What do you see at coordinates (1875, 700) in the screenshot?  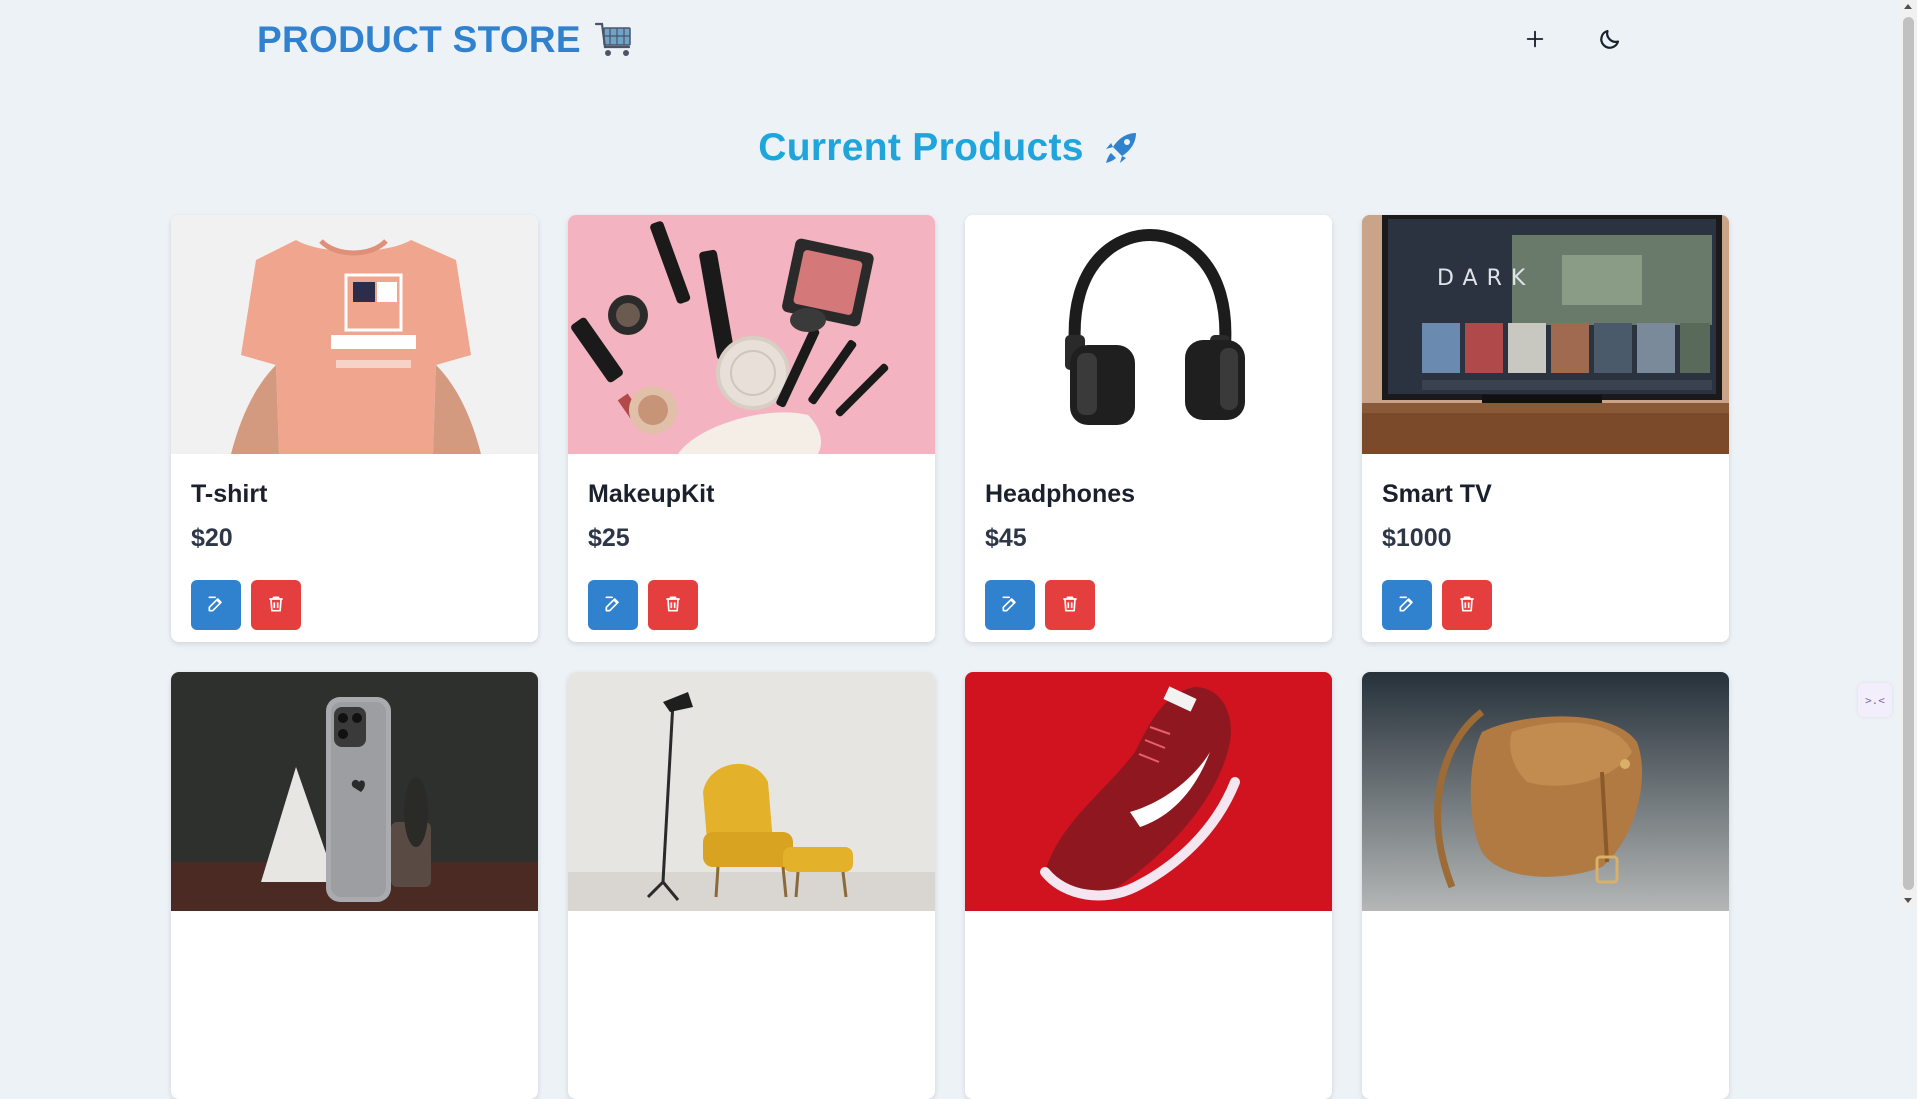 I see `extension-widget: >.<` at bounding box center [1875, 700].